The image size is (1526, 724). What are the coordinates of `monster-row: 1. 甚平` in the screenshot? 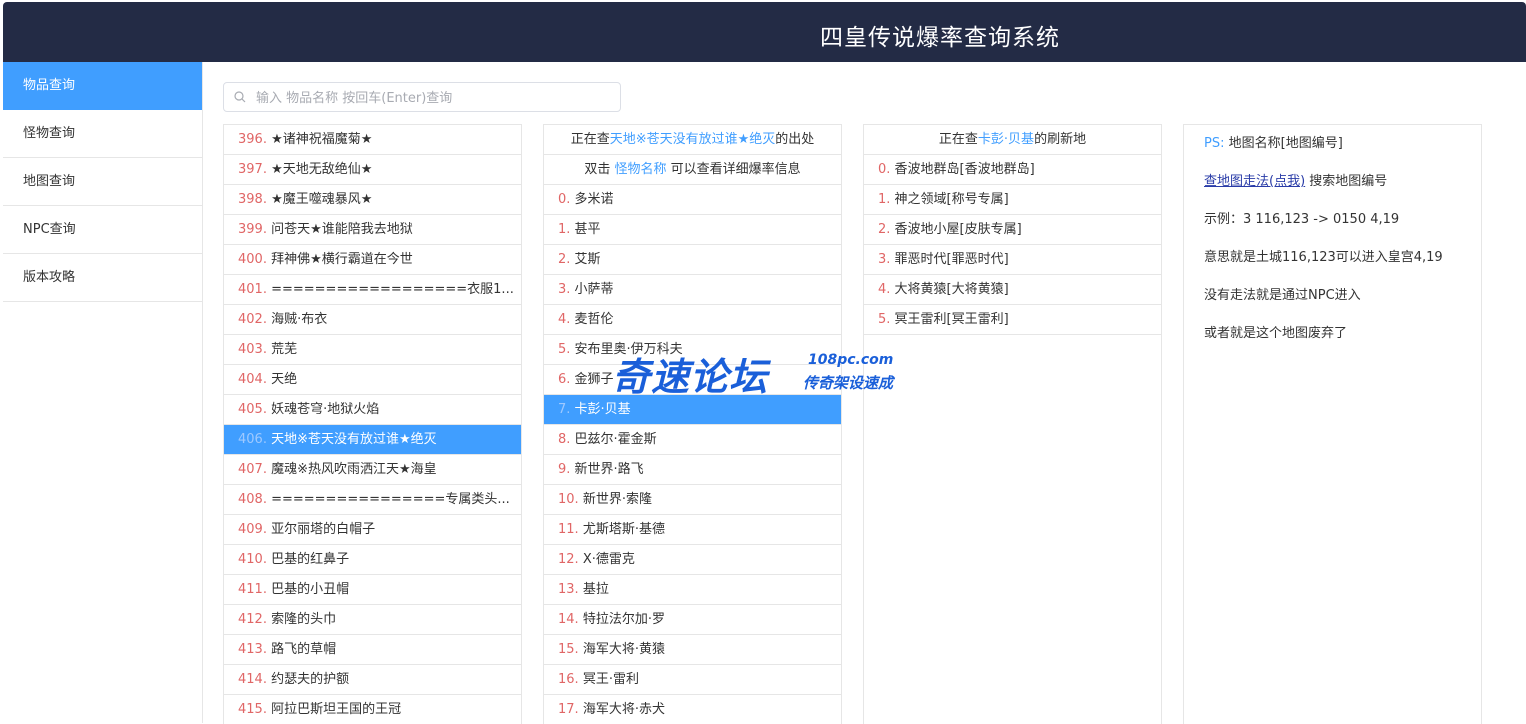 It's located at (692, 230).